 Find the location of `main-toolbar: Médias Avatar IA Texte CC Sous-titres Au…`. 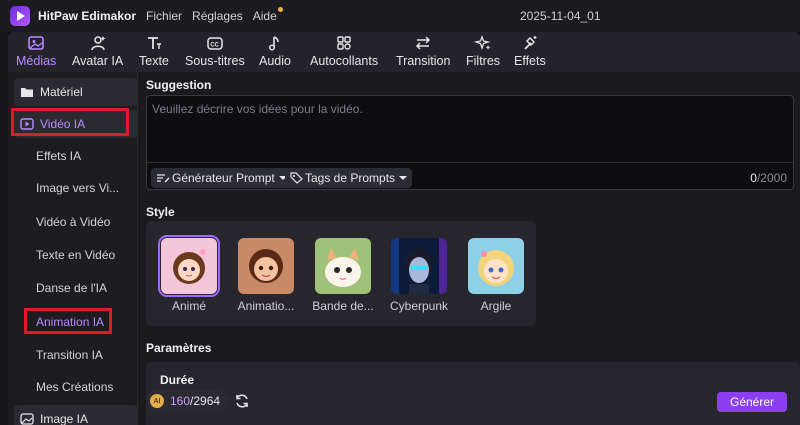

main-toolbar: Médias Avatar IA Texte CC Sous-titres Au… is located at coordinates (404, 52).